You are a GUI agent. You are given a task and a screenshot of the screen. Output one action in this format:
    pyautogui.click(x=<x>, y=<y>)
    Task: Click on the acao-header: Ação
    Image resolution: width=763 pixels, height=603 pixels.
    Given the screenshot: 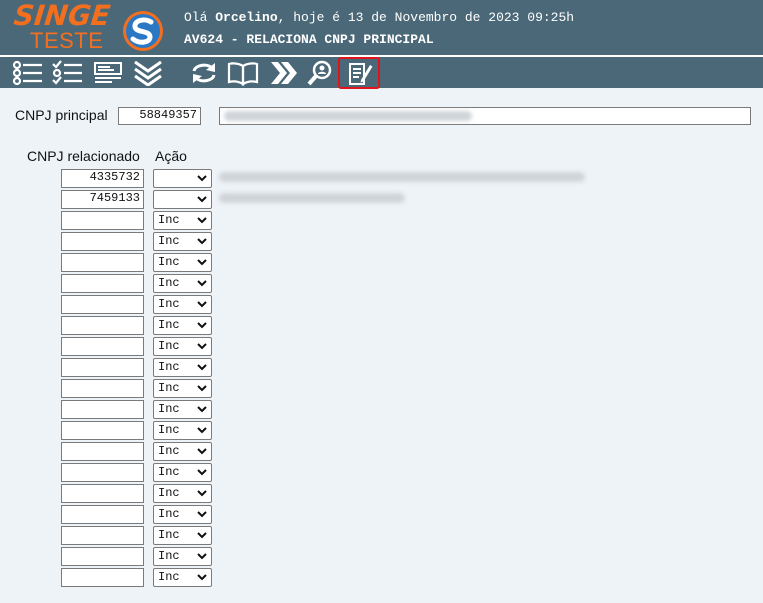 What is the action you would take?
    pyautogui.click(x=171, y=156)
    